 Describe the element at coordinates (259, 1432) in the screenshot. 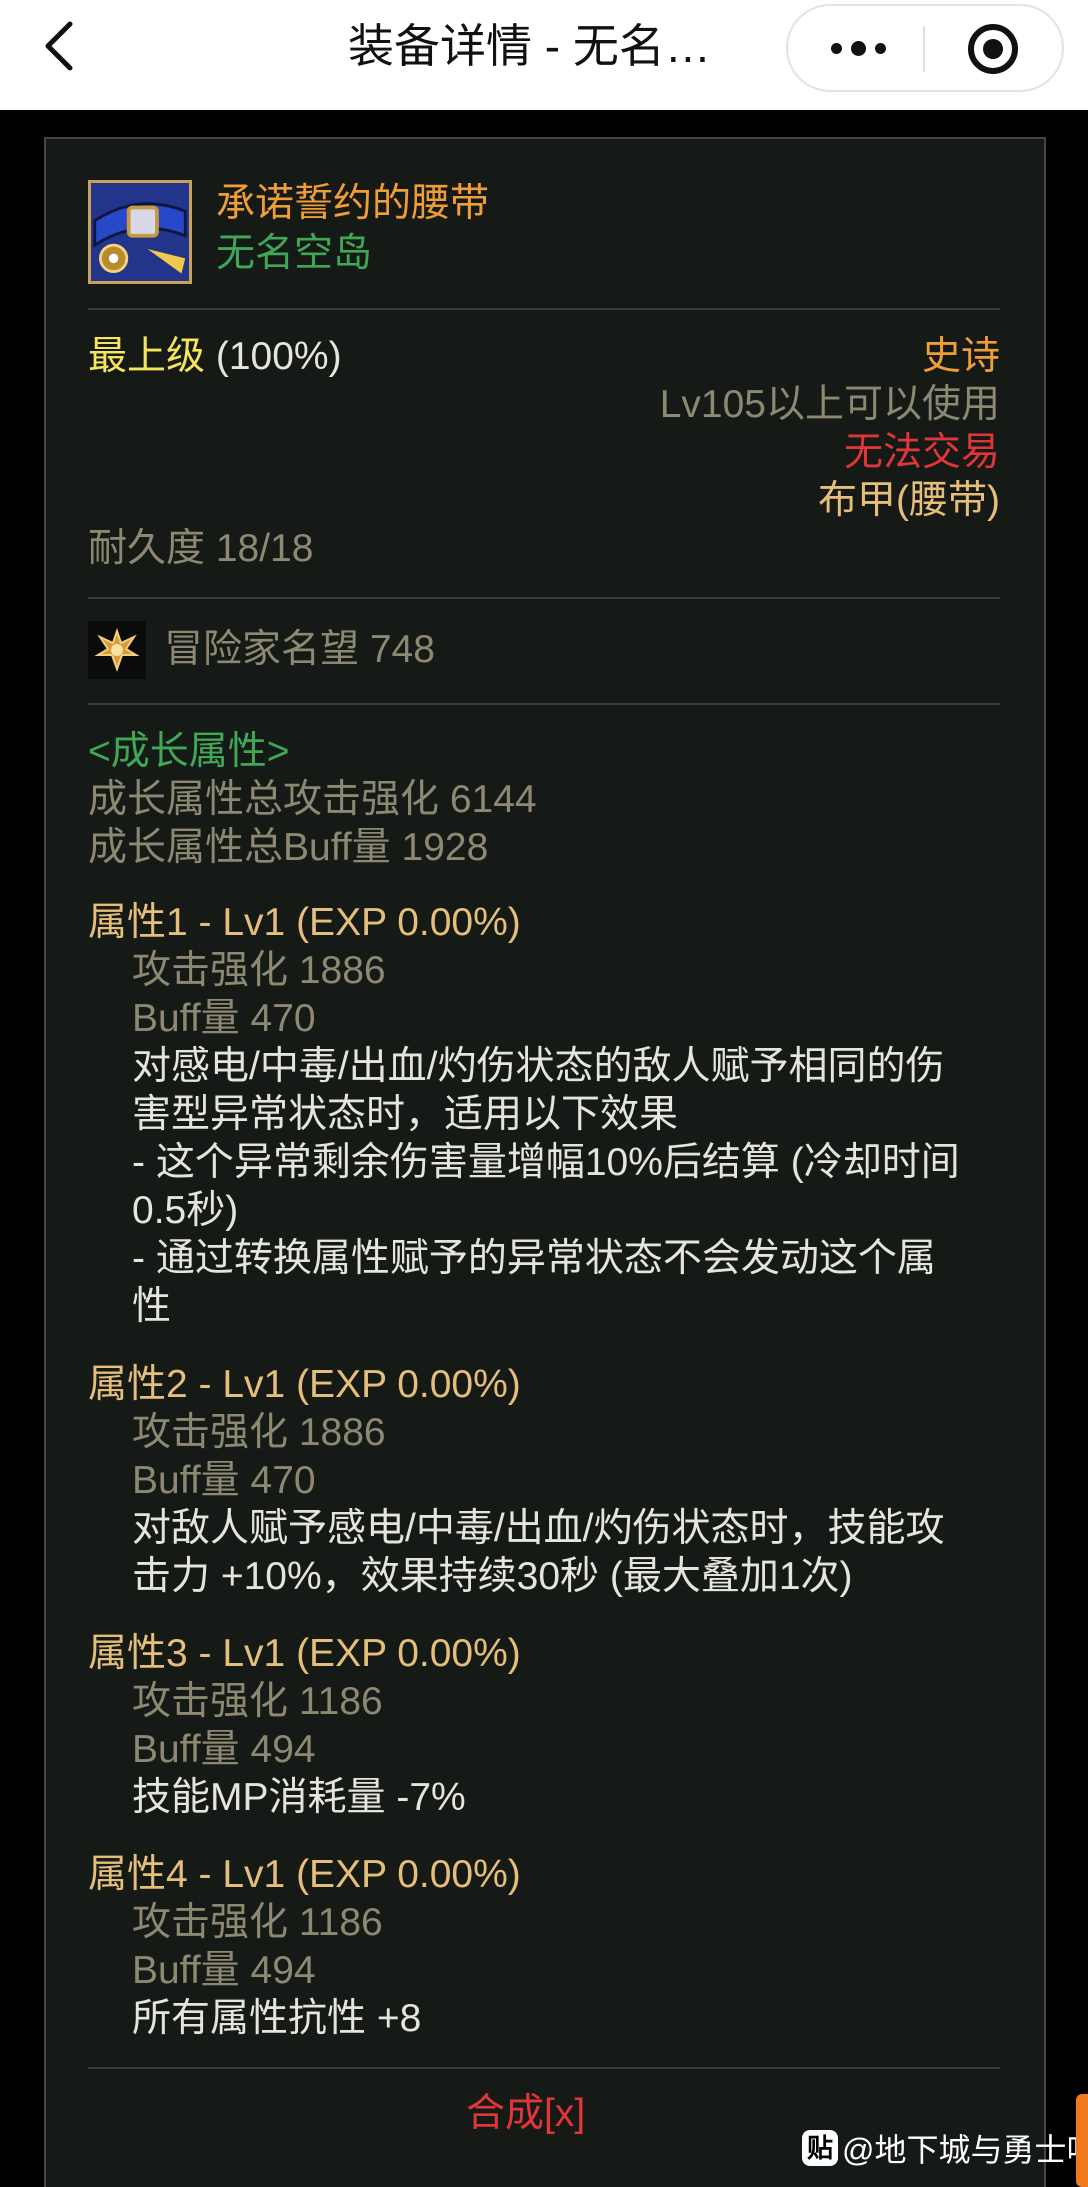

I see `attr-2-attack: 攻击强化 1886` at that location.